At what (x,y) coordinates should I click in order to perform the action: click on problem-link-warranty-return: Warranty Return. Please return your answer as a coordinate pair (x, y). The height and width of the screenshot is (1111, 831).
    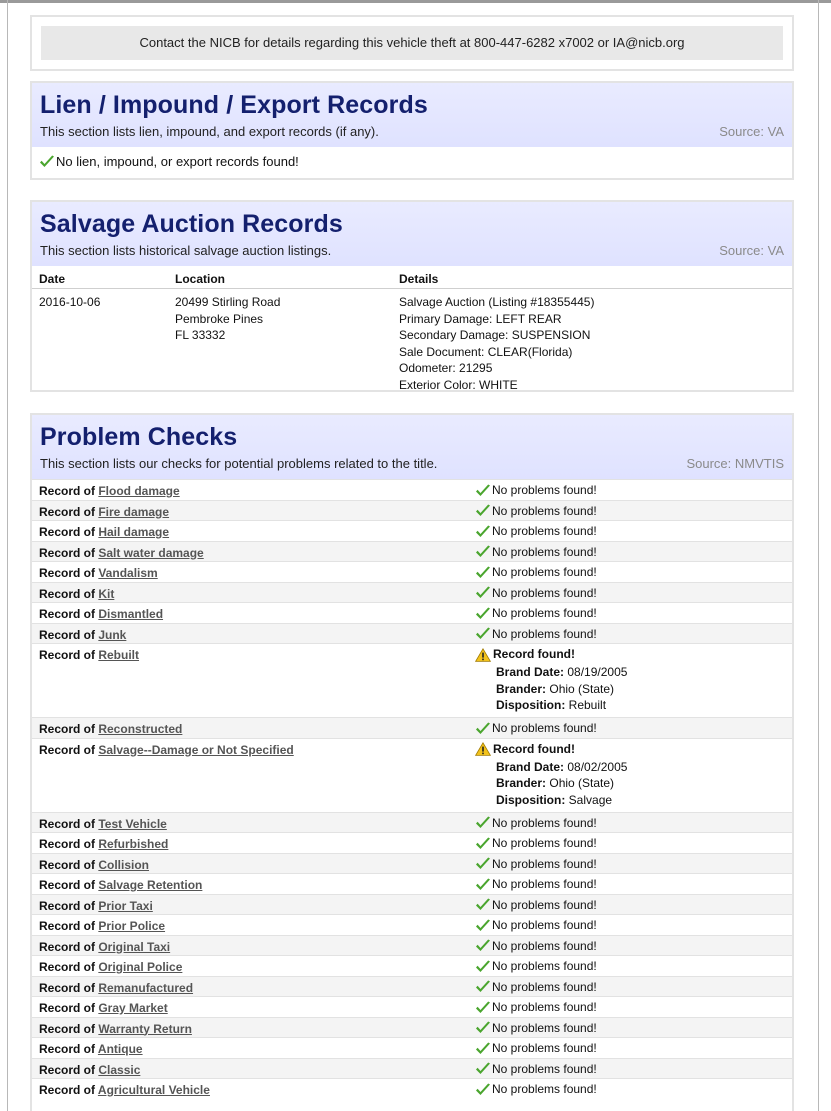
    Looking at the image, I should click on (145, 1029).